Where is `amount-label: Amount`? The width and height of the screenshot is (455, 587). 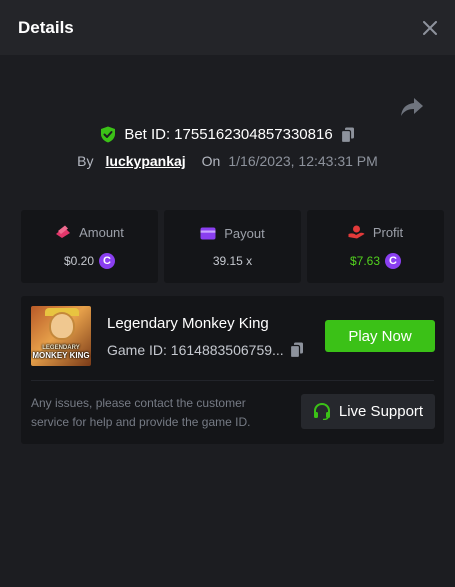
amount-label: Amount is located at coordinates (101, 232).